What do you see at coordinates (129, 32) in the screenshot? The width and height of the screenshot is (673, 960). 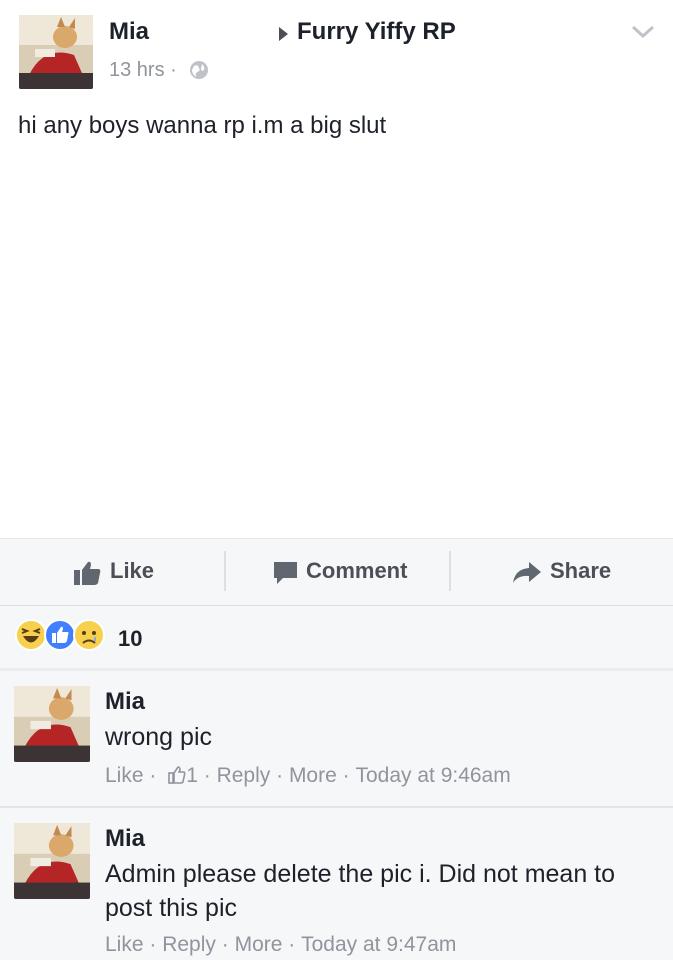 I see `author-name: Mia` at bounding box center [129, 32].